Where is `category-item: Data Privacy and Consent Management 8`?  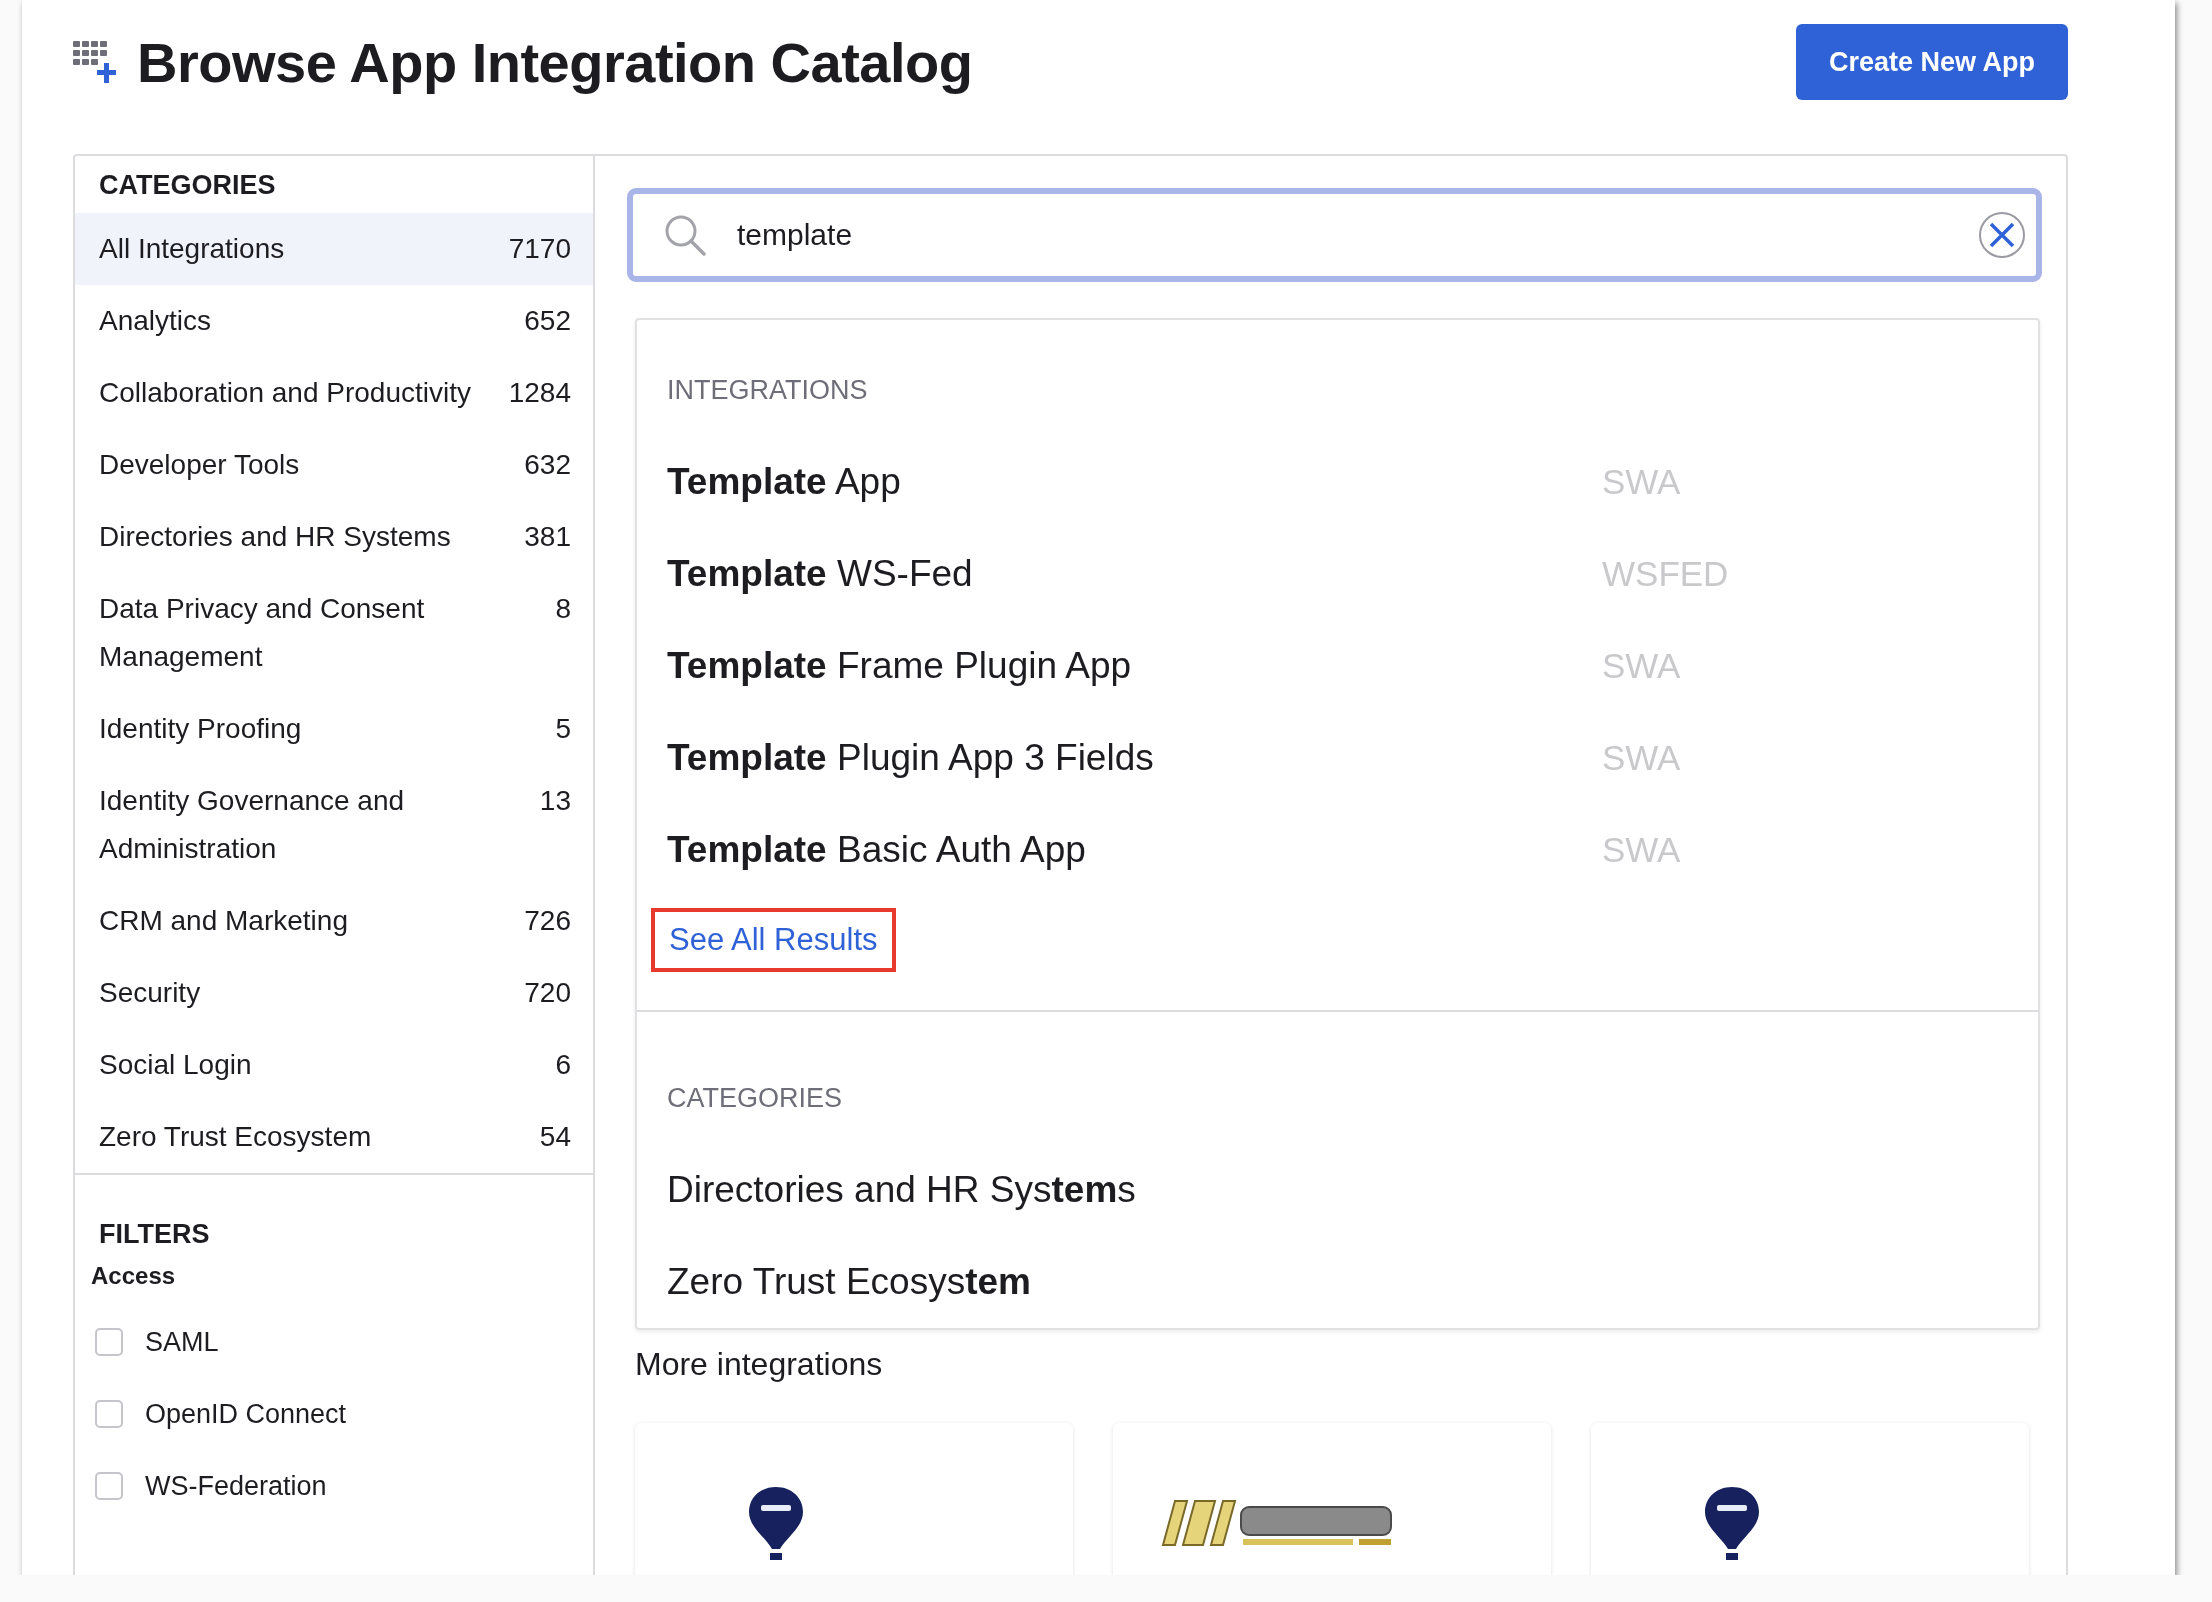 category-item: Data Privacy and Consent Management 8 is located at coordinates (334, 633).